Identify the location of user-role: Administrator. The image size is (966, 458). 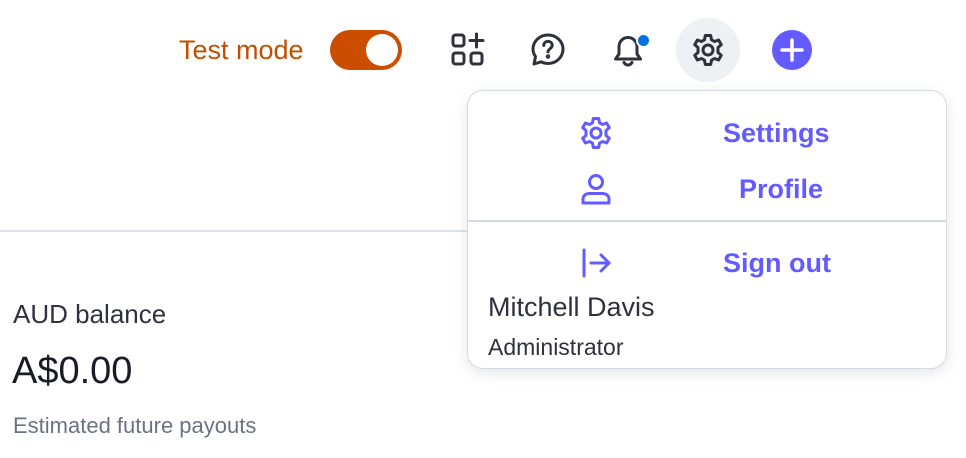
(556, 347).